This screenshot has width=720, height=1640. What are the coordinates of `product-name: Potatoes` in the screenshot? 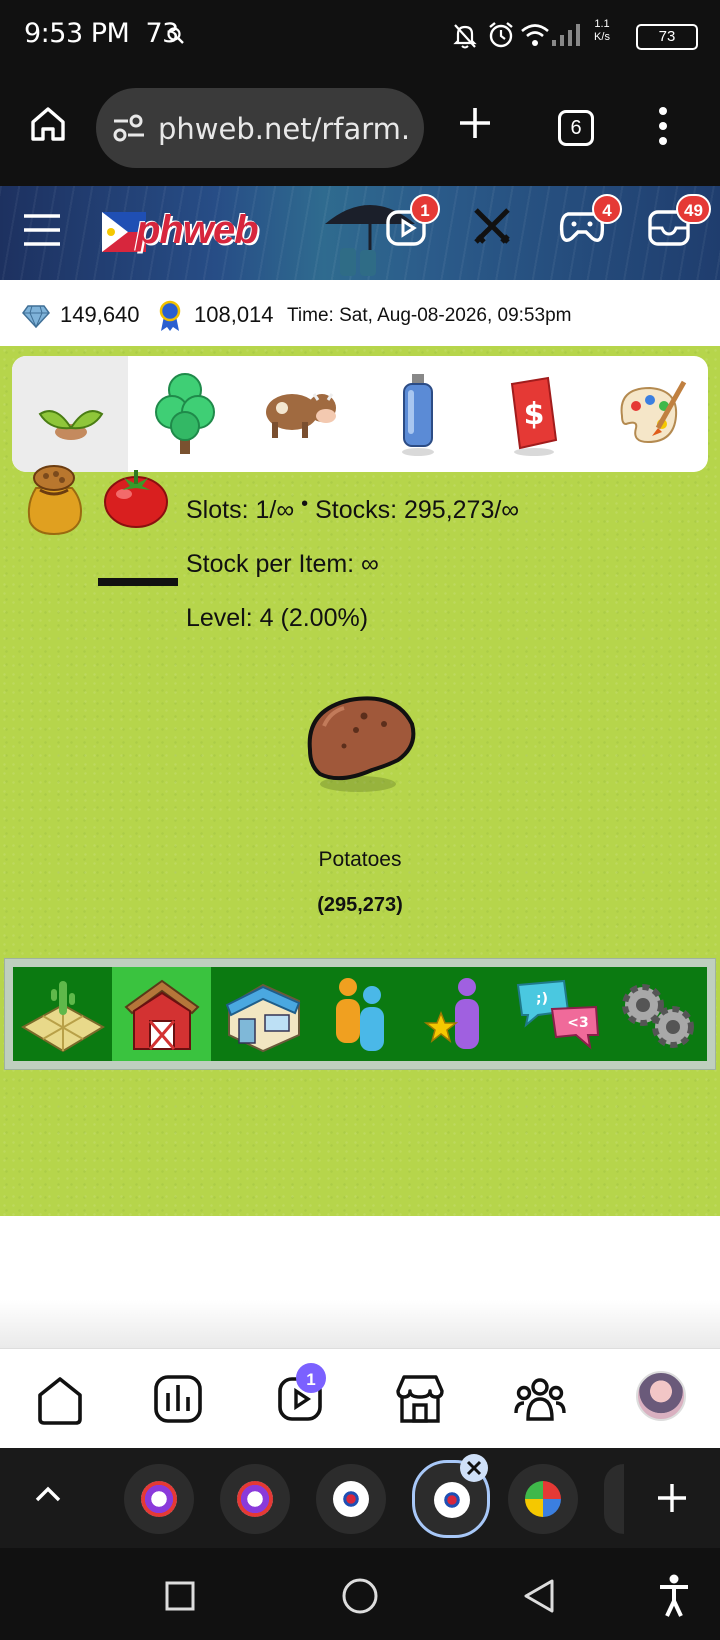 It's located at (360, 859).